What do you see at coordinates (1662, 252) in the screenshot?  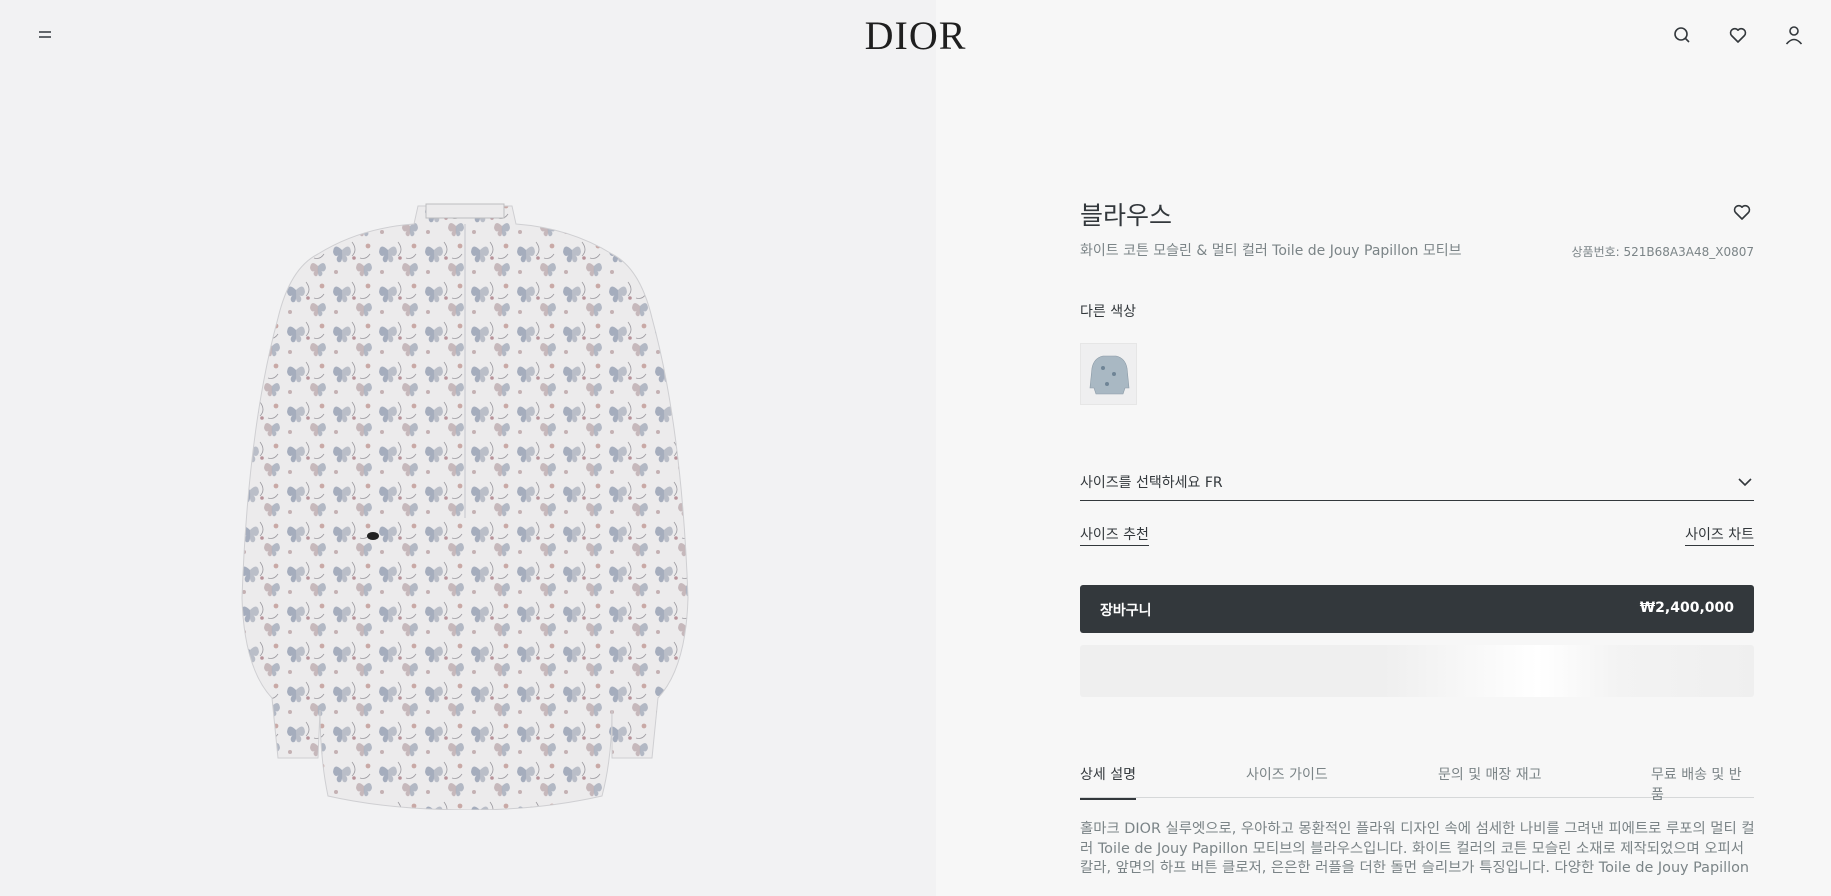 I see `product-sku: 상품번호: 521B68A3A48_X0807` at bounding box center [1662, 252].